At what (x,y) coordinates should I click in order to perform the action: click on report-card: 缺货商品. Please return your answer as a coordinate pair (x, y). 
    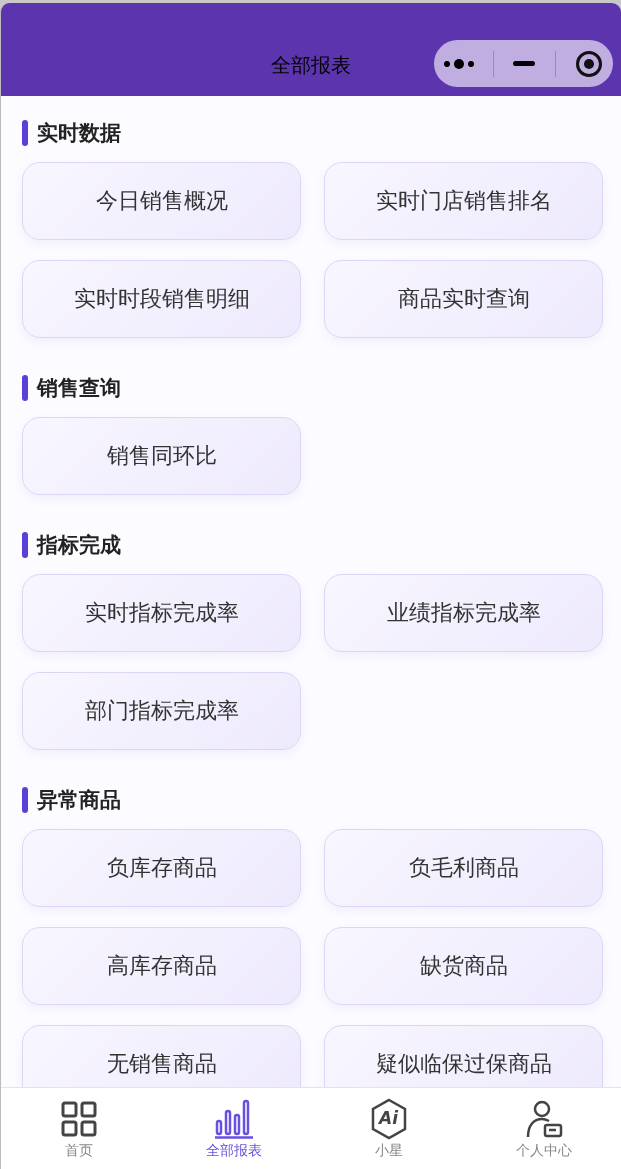
    Looking at the image, I should click on (463, 966).